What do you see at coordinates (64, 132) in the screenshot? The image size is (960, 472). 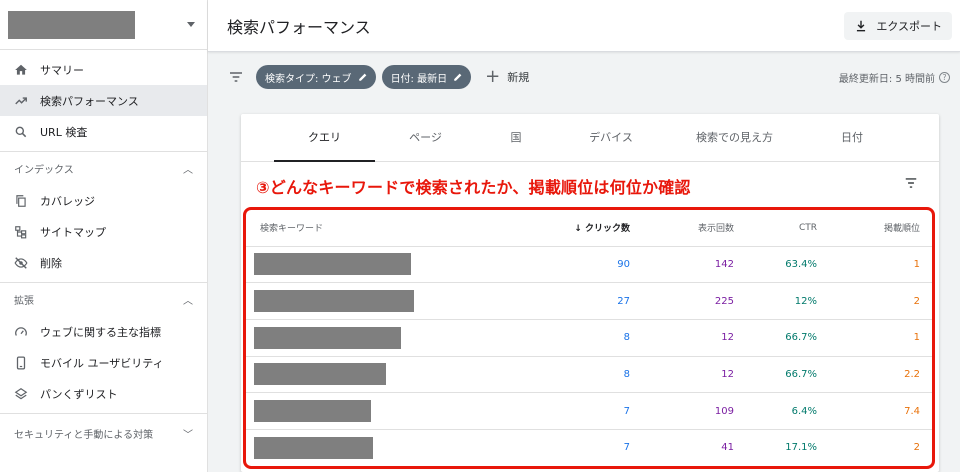 I see `sidebar-item-label: URL 検査` at bounding box center [64, 132].